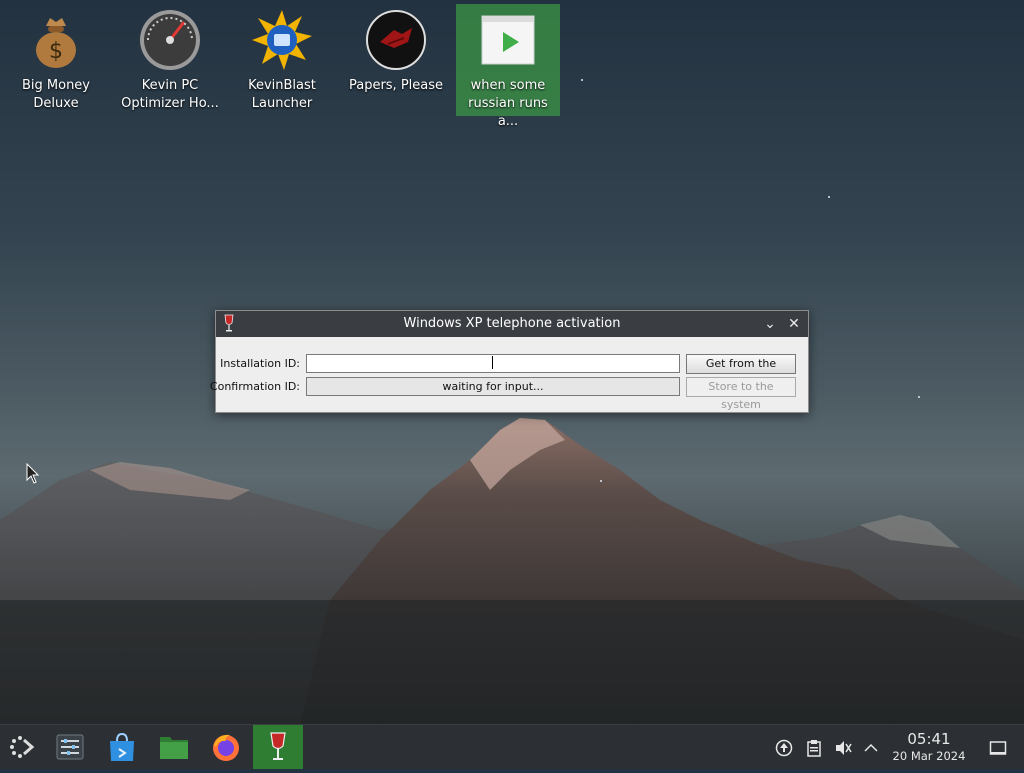 This screenshot has height=773, width=1024. What do you see at coordinates (741, 371) in the screenshot?
I see `get-from-system-button: Get from the system` at bounding box center [741, 371].